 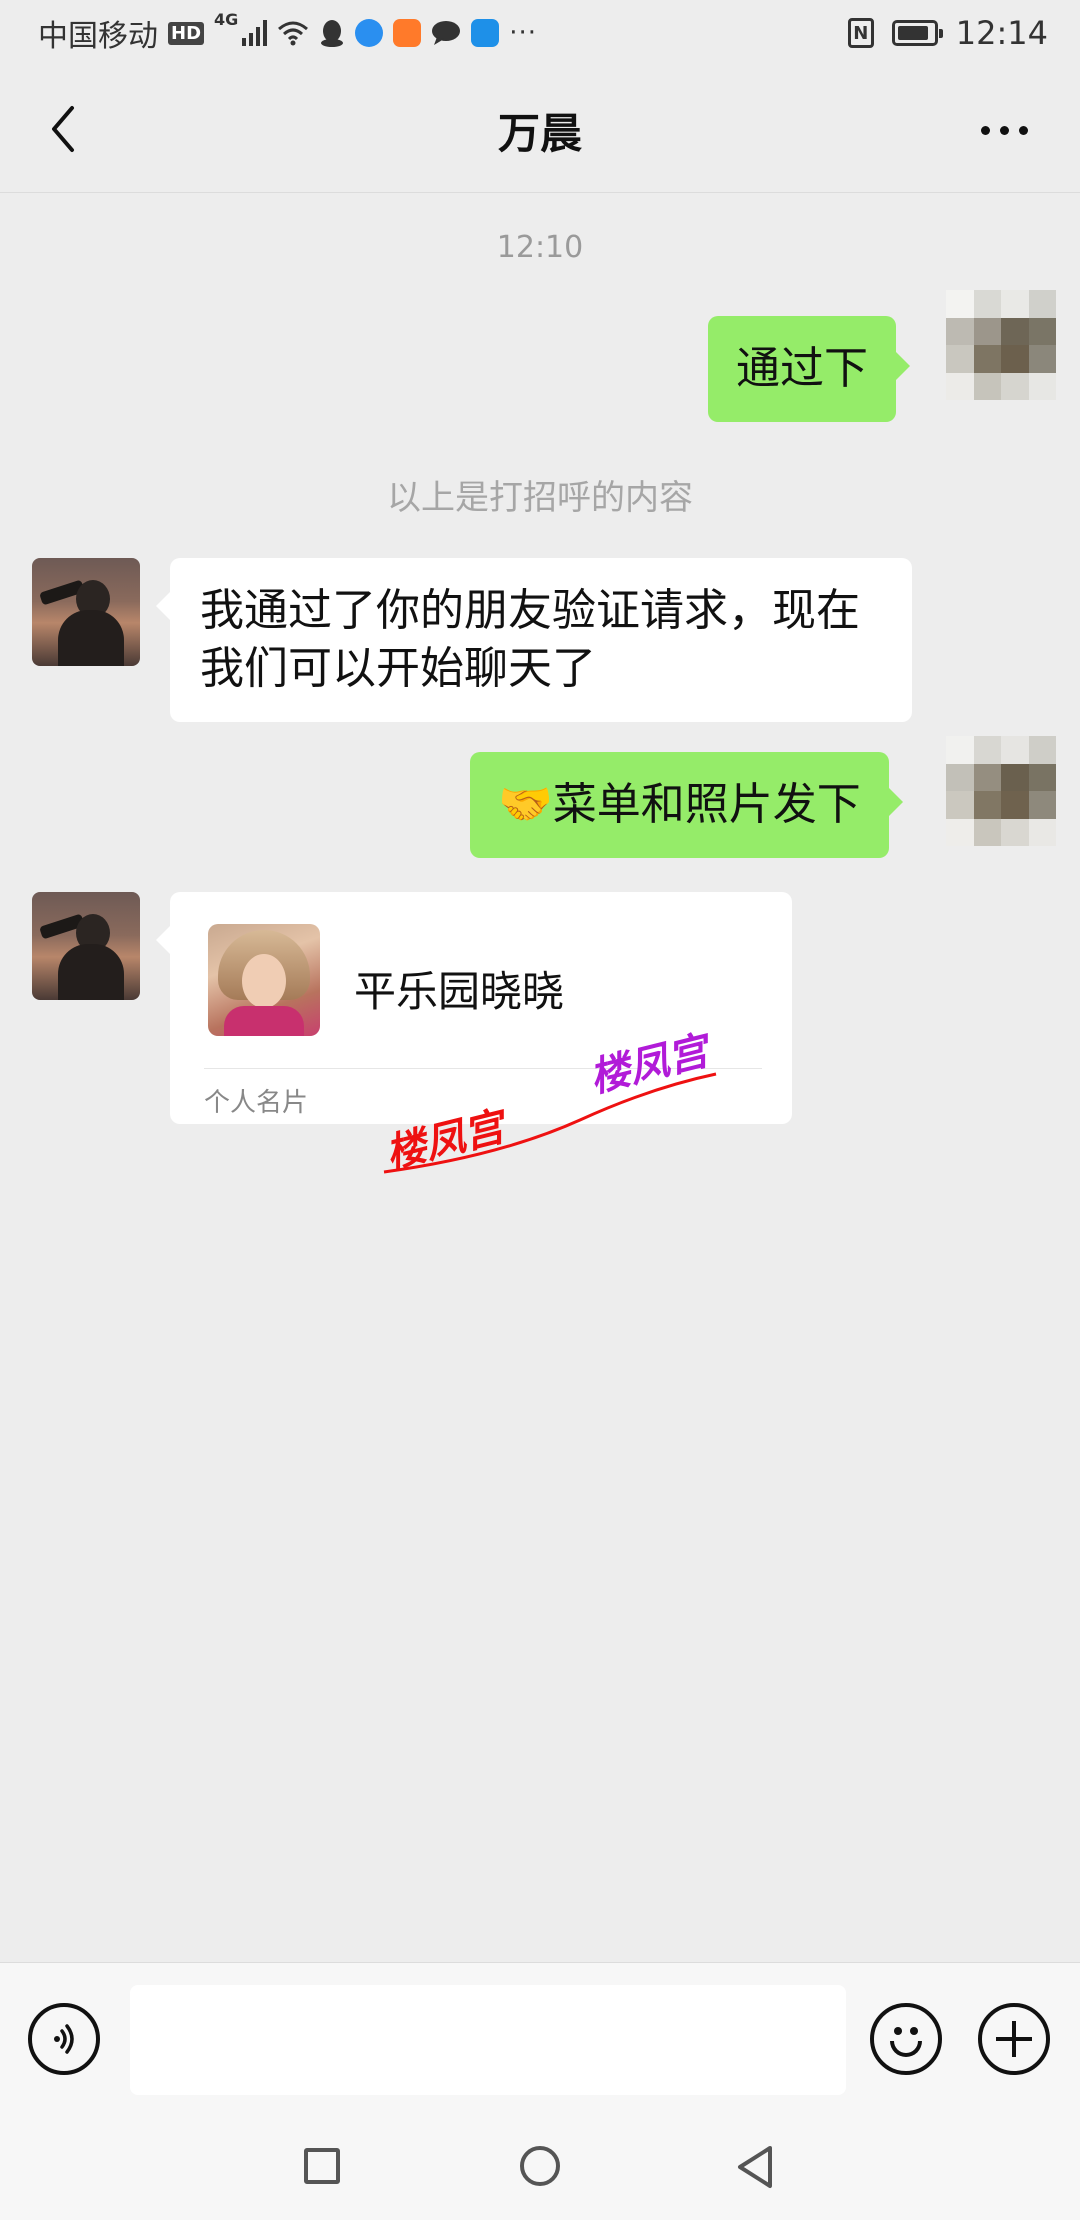 What do you see at coordinates (530, 639) in the screenshot?
I see `message-text: 我通过了你的朋友验证请求，现在我们可以开始聊天了` at bounding box center [530, 639].